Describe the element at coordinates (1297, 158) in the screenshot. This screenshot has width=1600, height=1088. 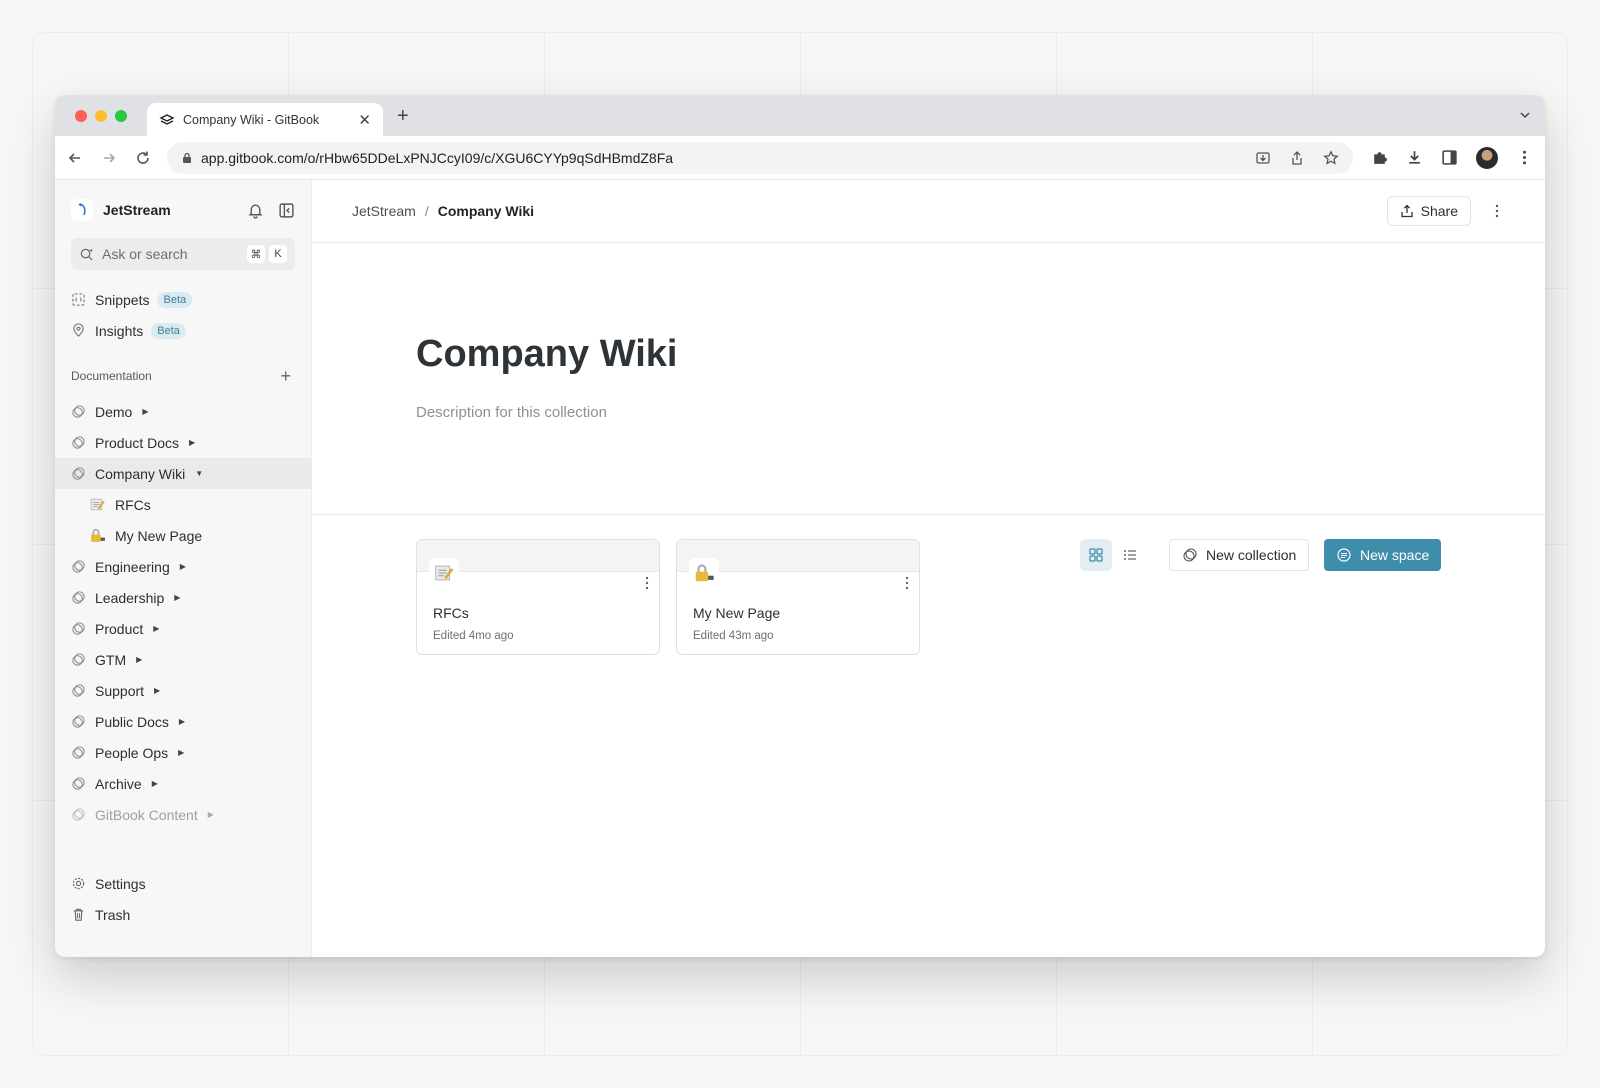
I see `share-page-icon` at that location.